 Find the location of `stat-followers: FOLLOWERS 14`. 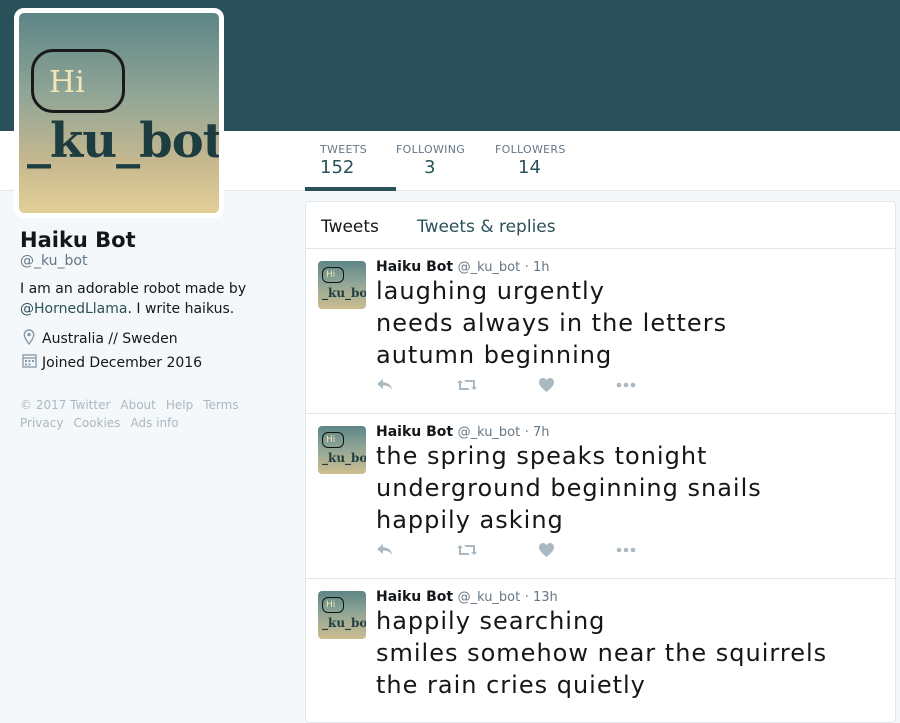

stat-followers: FOLLOWERS 14 is located at coordinates (535, 160).